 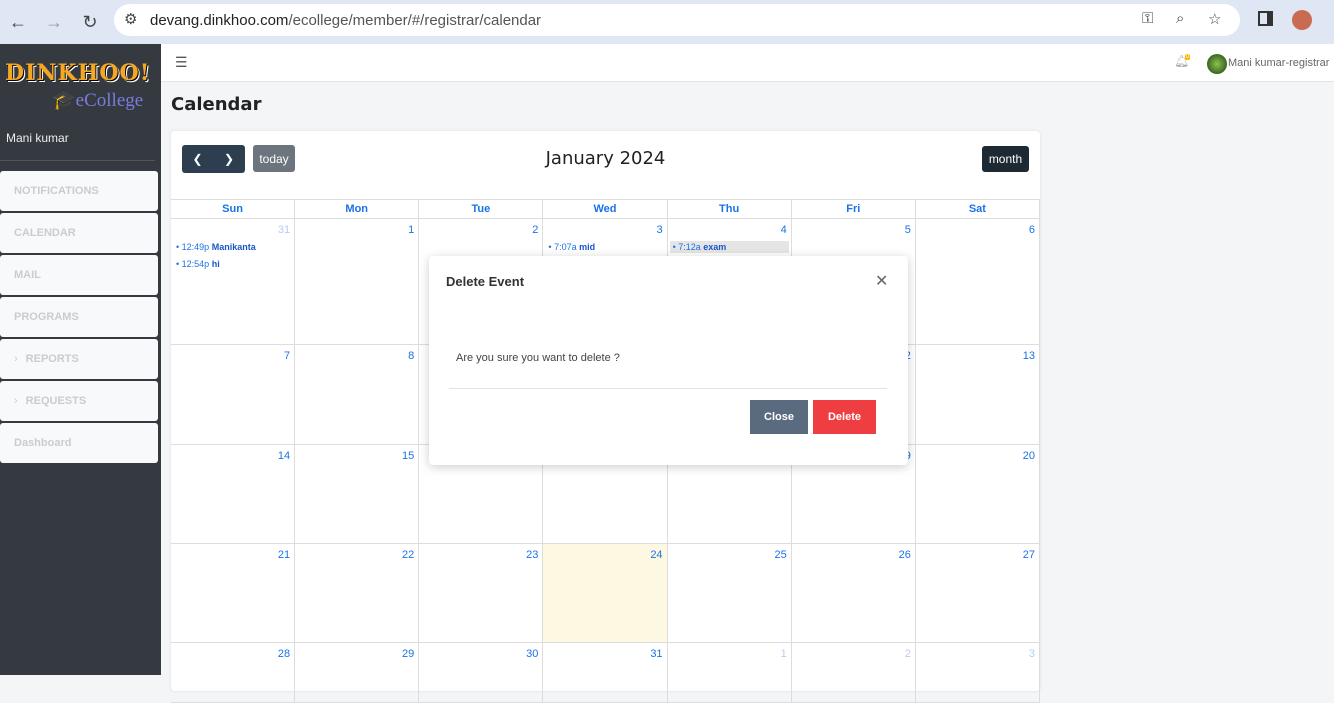 What do you see at coordinates (130, 19) in the screenshot?
I see `site-info-icon: ⚙` at bounding box center [130, 19].